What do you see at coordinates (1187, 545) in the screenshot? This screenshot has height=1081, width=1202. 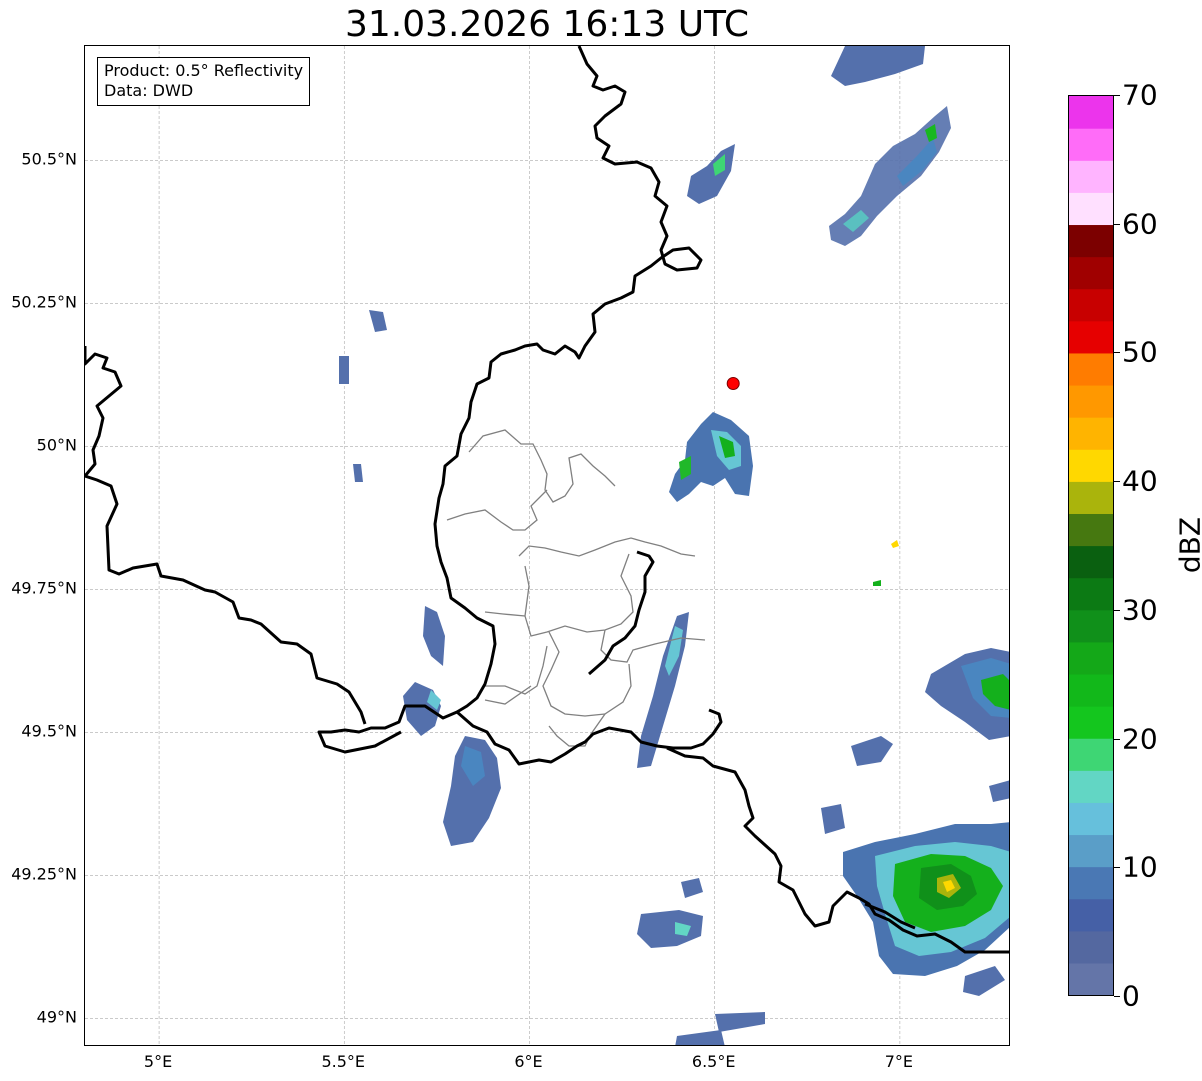 I see `colorbar-label: dBZ` at bounding box center [1187, 545].